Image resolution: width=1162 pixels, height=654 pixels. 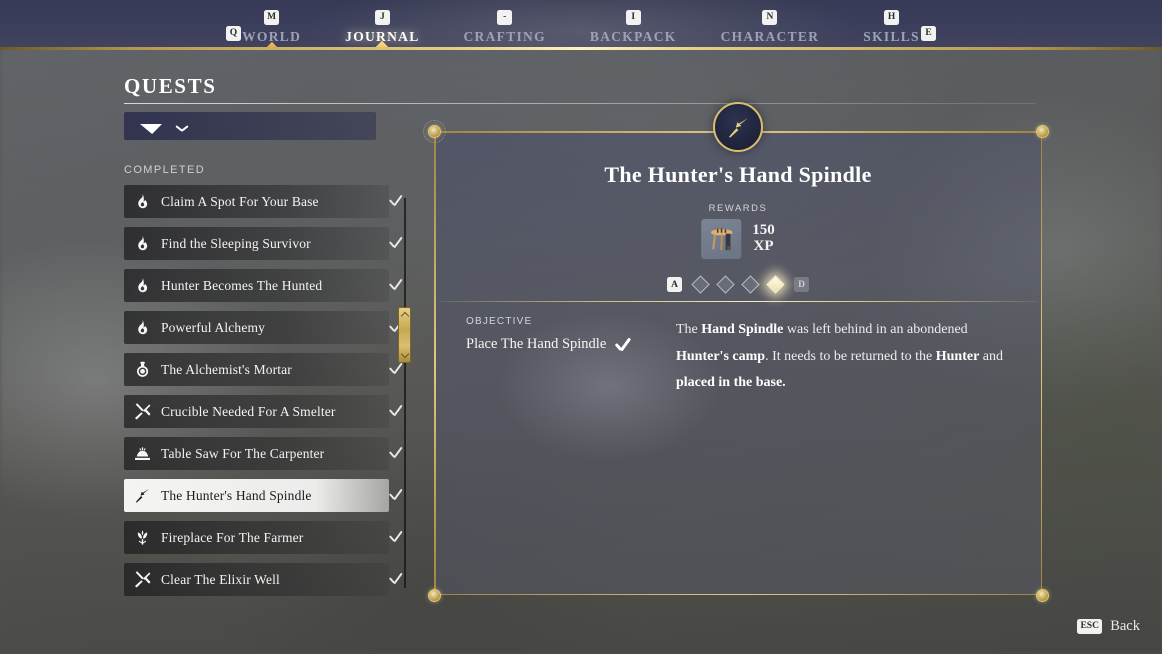 I want to click on corner-node-top-right, so click(x=1042, y=131).